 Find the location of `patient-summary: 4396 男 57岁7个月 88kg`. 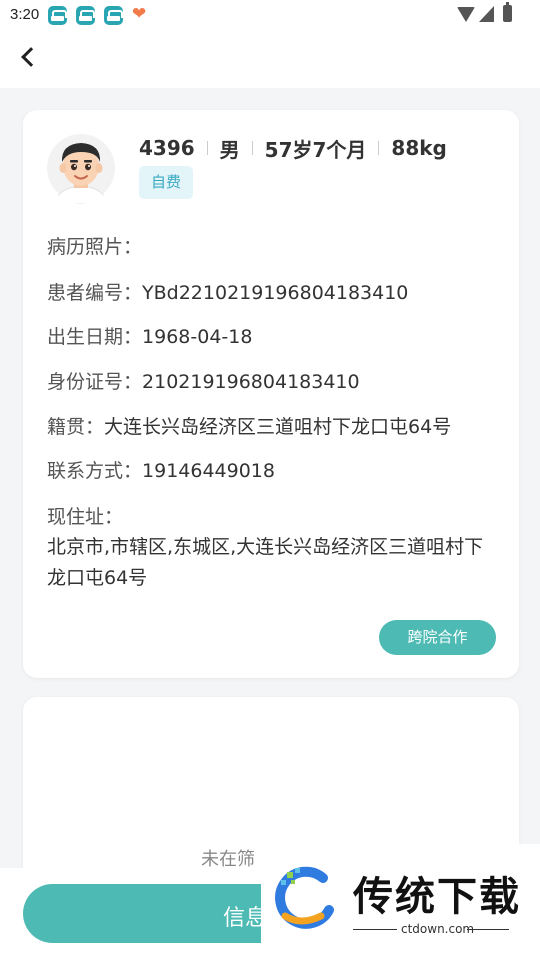

patient-summary: 4396 男 57岁7个月 88kg is located at coordinates (293, 148).